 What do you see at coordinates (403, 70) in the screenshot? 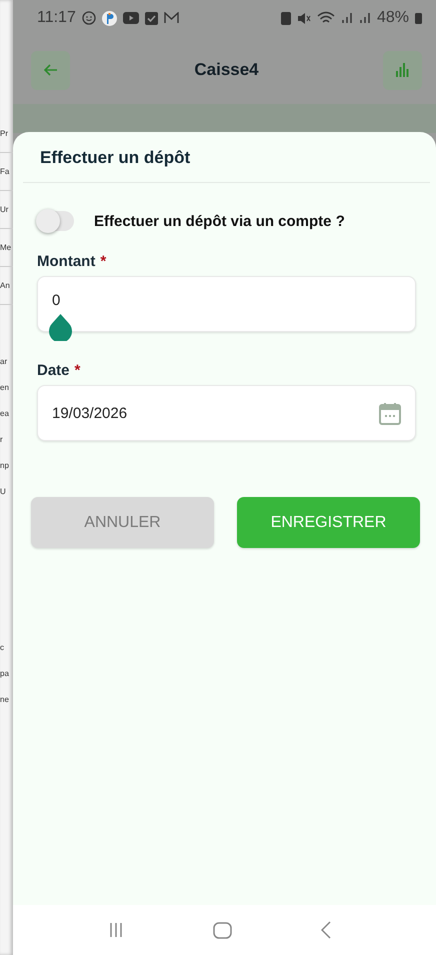
I see `bar-chart-icon` at bounding box center [403, 70].